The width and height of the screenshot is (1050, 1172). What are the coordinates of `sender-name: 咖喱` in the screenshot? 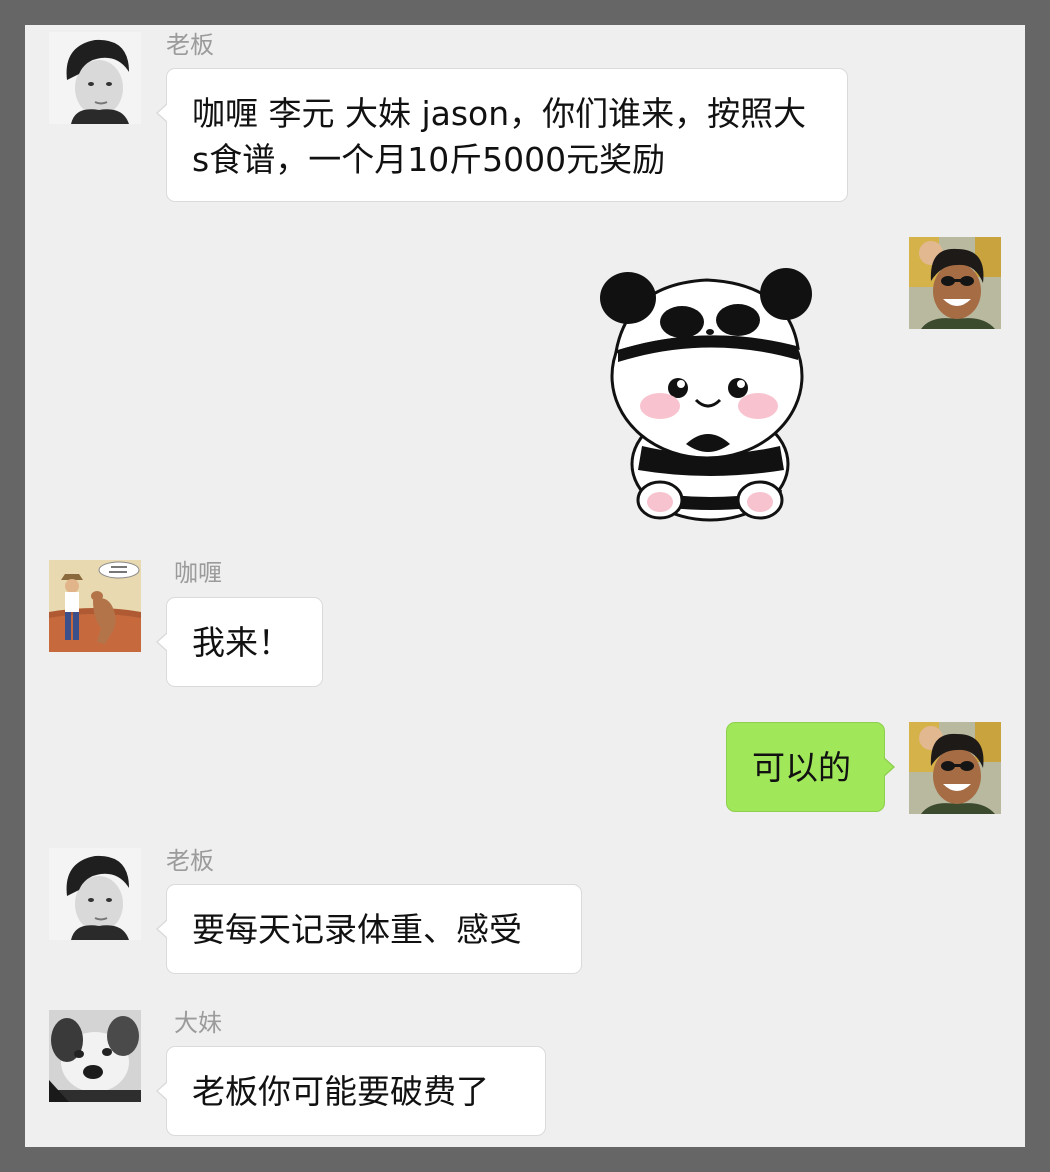 It's located at (198, 573).